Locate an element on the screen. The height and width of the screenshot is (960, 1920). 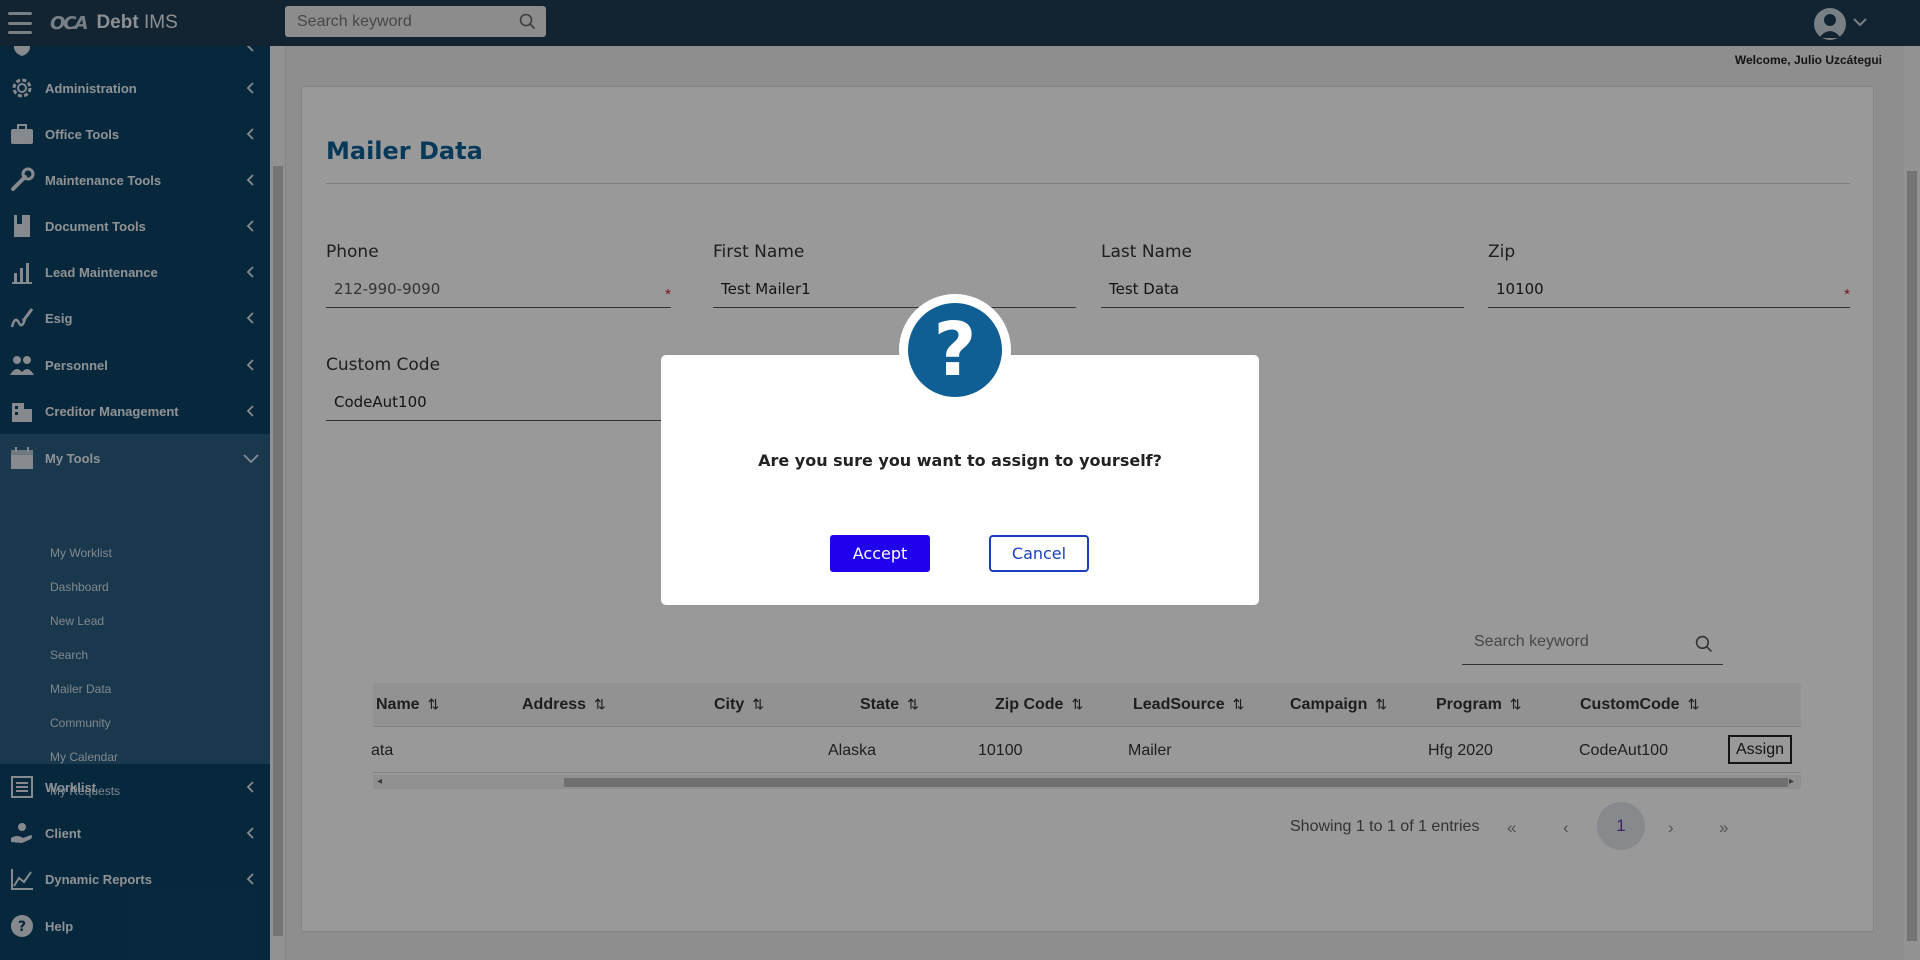
cancel-button: Cancel is located at coordinates (1039, 553).